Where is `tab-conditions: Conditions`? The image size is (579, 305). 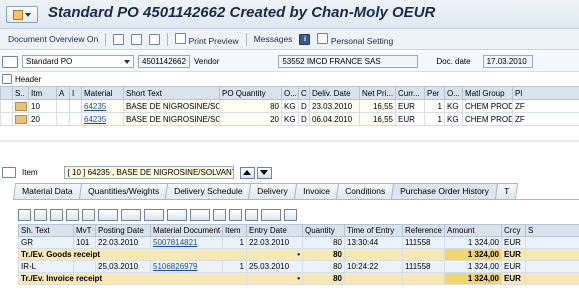
tab-conditions: Conditions is located at coordinates (365, 191).